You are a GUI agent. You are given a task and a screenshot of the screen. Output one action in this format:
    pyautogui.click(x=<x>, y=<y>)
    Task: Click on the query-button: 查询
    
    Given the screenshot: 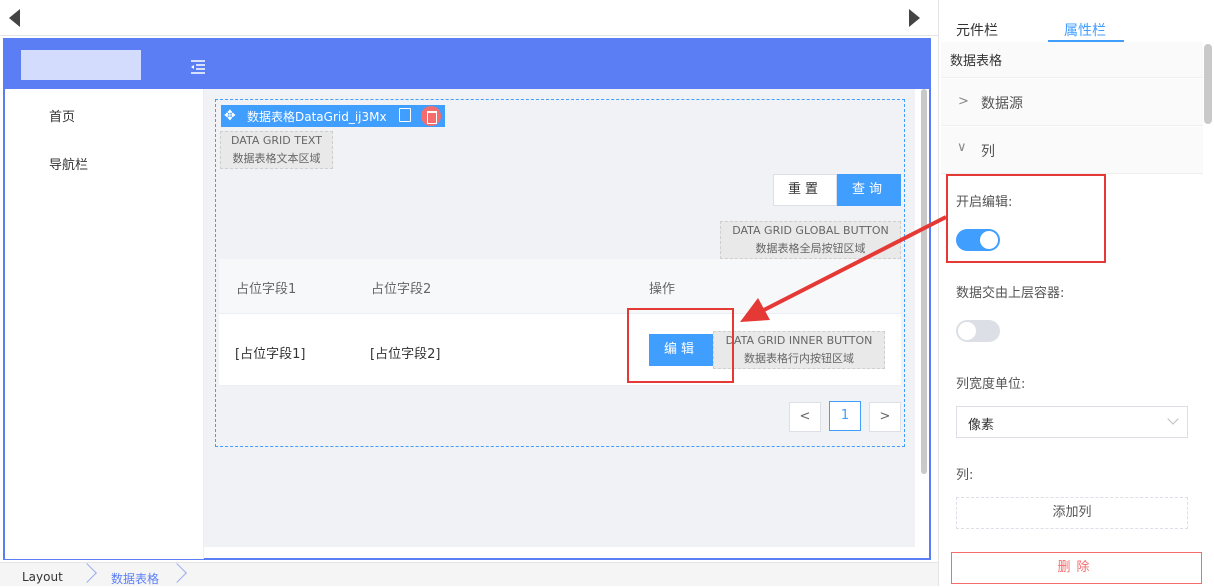 What is the action you would take?
    pyautogui.click(x=869, y=190)
    